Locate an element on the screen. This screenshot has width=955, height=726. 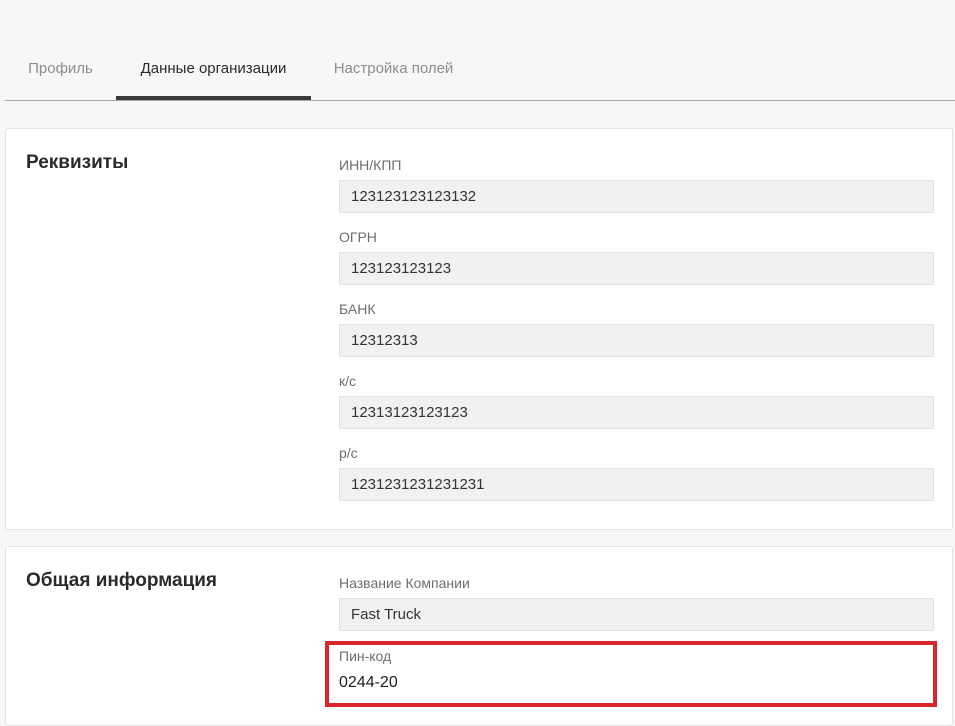
pin-code-value: 0244-20 is located at coordinates (368, 682).